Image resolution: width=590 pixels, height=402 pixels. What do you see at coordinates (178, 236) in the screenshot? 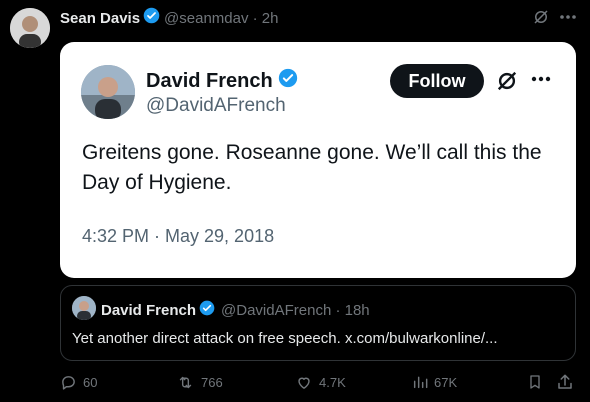
I see `card-timestamp: 4:32 PM · May 29, 2018` at bounding box center [178, 236].